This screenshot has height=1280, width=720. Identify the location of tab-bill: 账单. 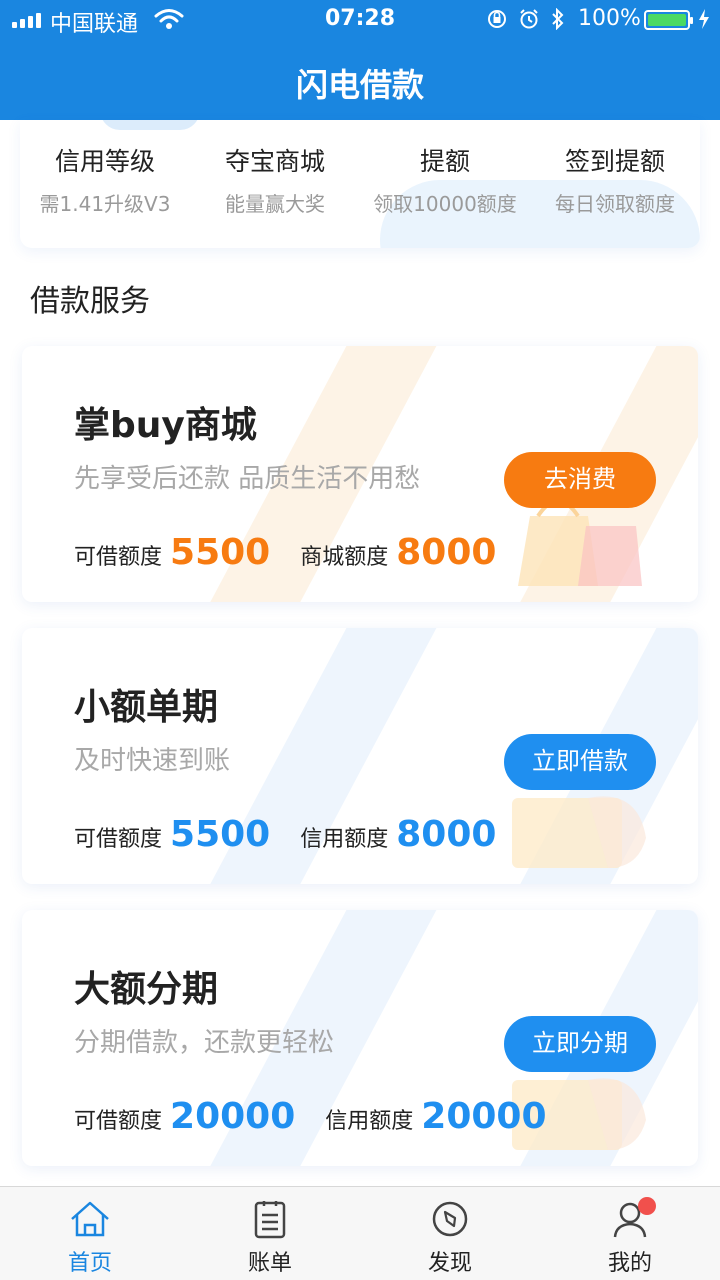
(270, 1233).